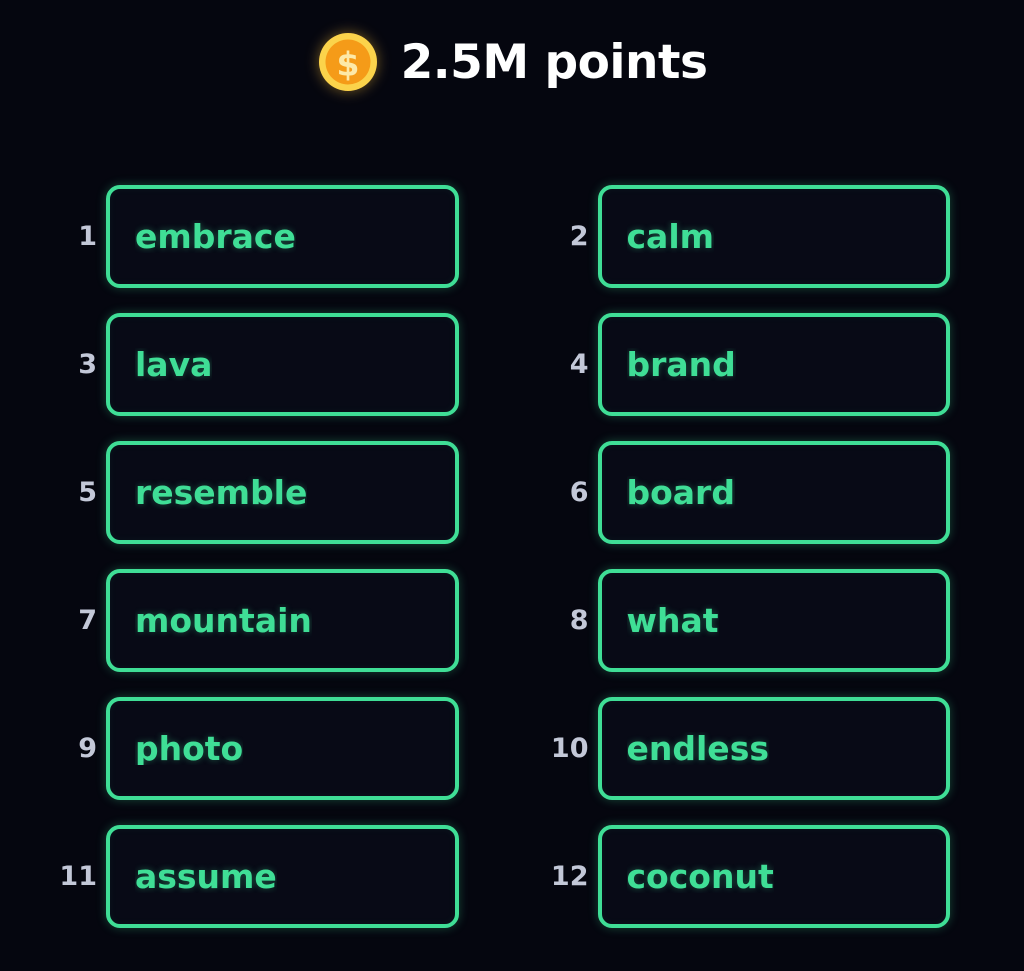 Image resolution: width=1024 pixels, height=971 pixels. What do you see at coordinates (579, 236) in the screenshot?
I see `word-index: 2` at bounding box center [579, 236].